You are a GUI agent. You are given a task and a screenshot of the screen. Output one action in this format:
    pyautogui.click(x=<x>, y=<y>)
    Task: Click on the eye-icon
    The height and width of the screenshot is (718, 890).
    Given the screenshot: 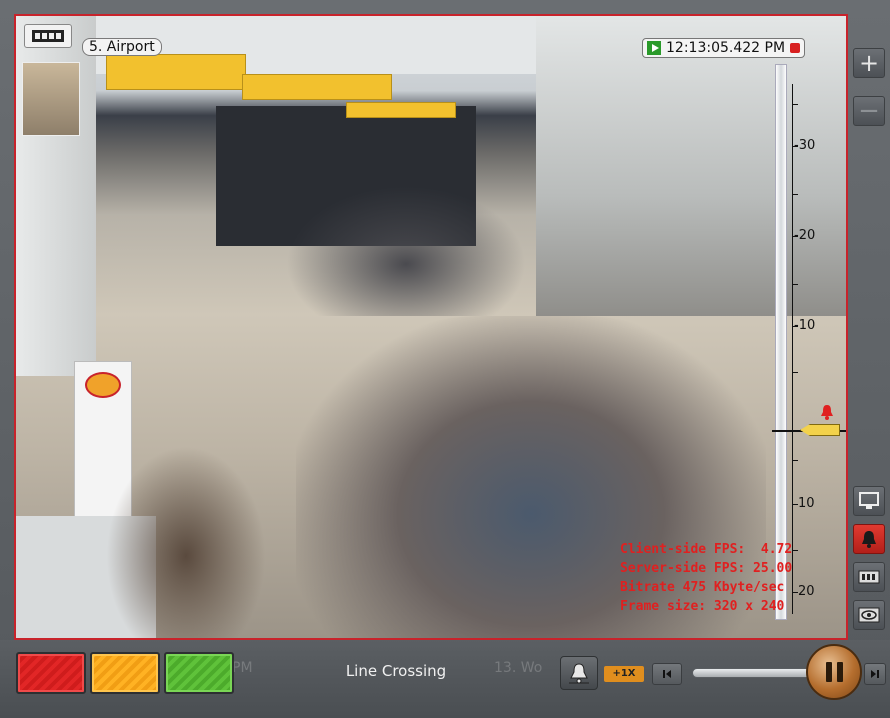 What is the action you would take?
    pyautogui.click(x=869, y=615)
    